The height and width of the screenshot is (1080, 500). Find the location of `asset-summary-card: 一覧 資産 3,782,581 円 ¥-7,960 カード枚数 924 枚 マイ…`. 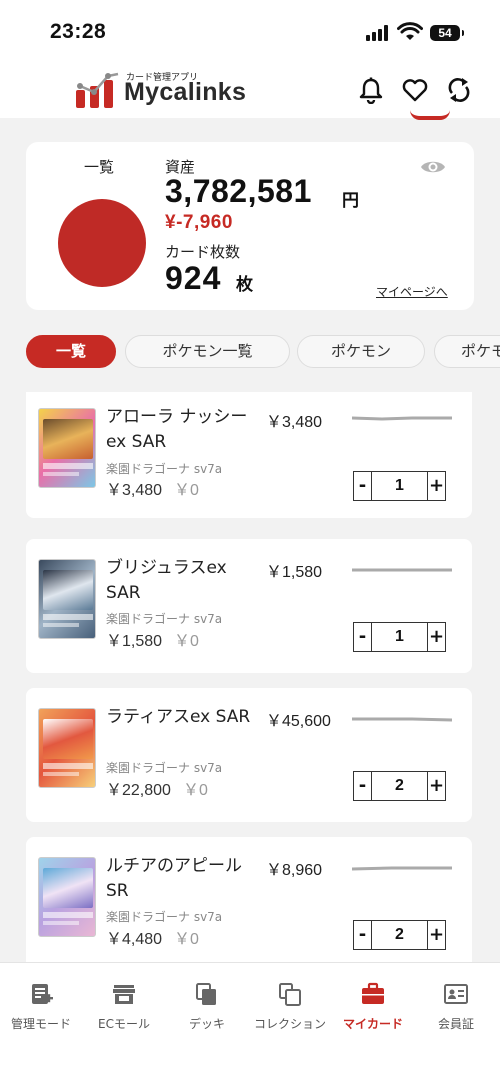

asset-summary-card: 一覧 資産 3,782,581 円 ¥-7,960 カード枚数 924 枚 マイ… is located at coordinates (250, 226).